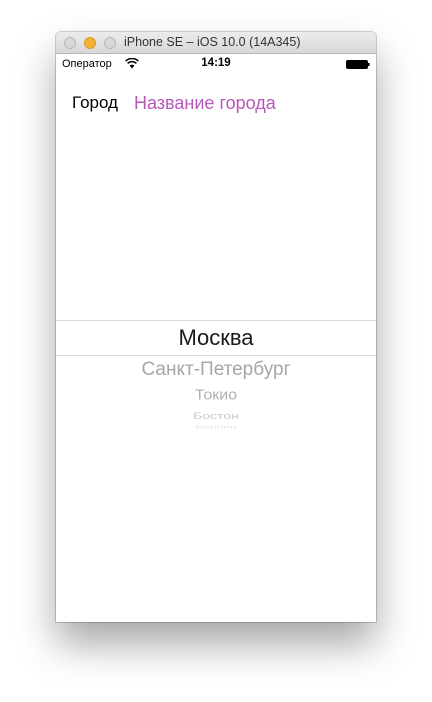 Image resolution: width=432 pixels, height=702 pixels. I want to click on picker-selection-bottom-line, so click(216, 355).